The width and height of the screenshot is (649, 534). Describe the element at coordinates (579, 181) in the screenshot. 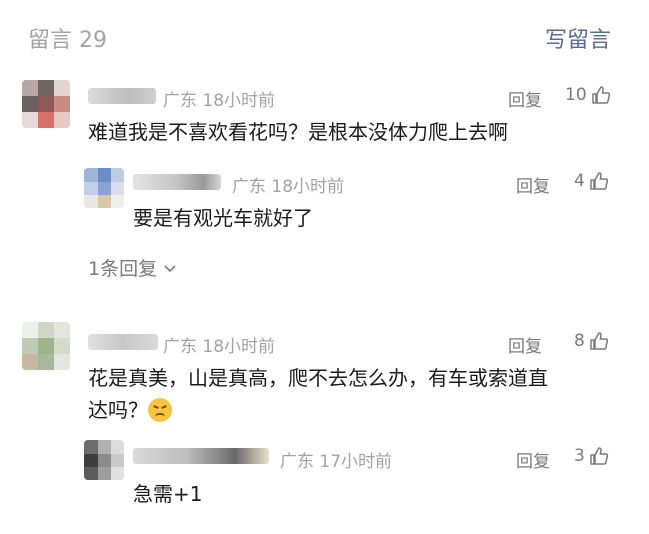

I see `like-count: 4` at that location.